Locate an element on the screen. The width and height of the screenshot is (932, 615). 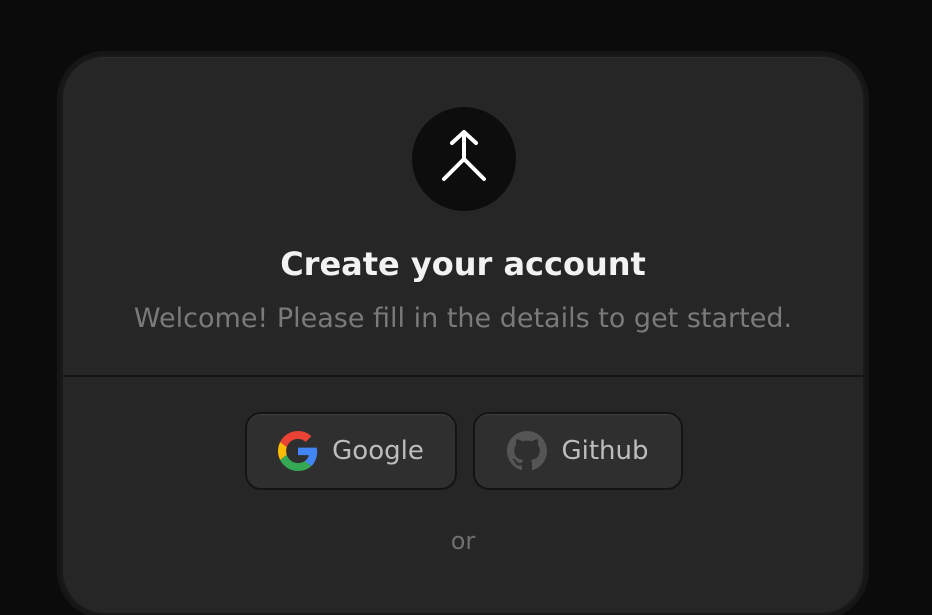
header-divider is located at coordinates (463, 376).